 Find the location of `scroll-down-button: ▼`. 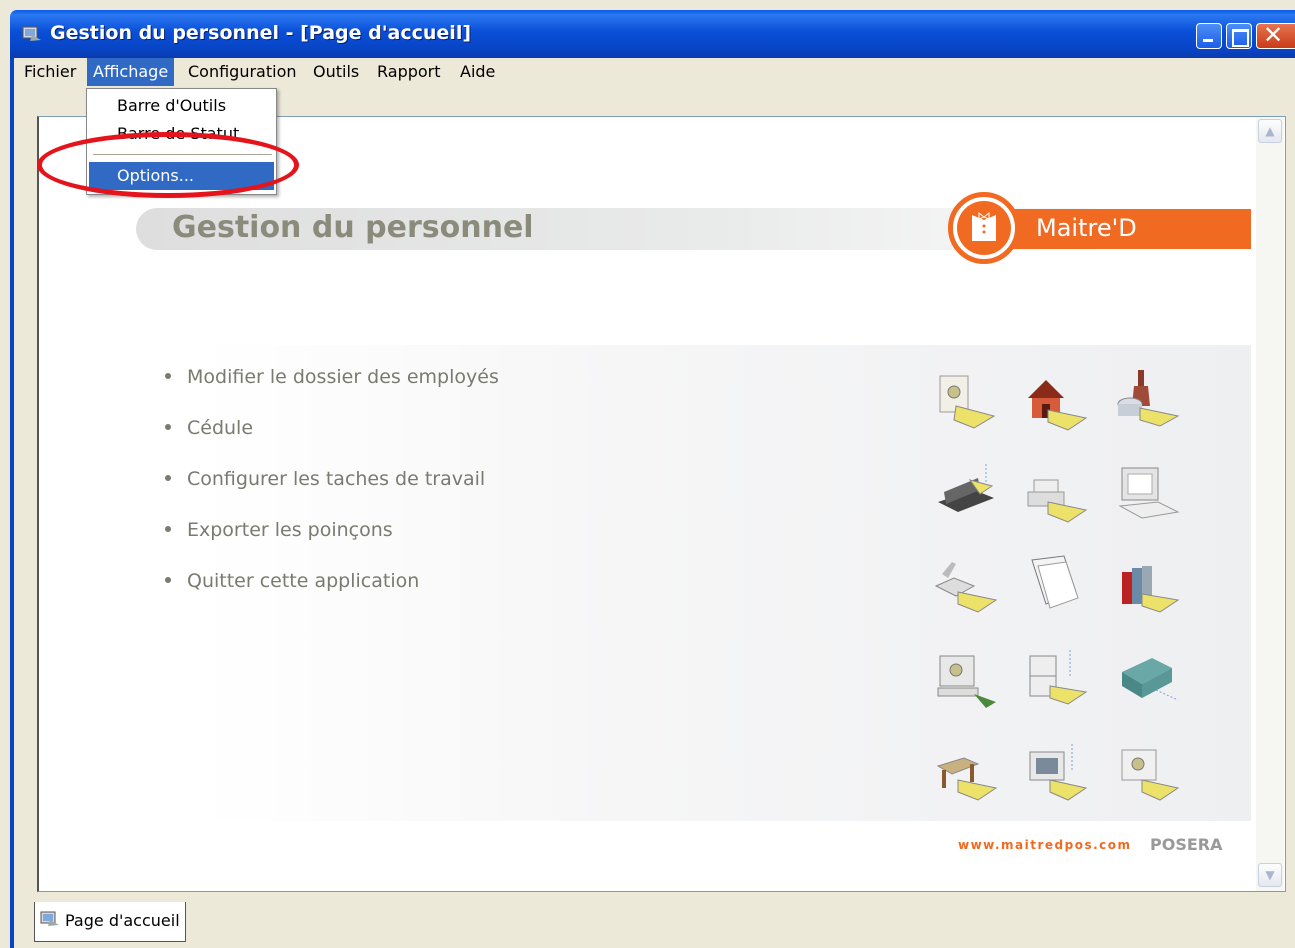

scroll-down-button: ▼ is located at coordinates (1270, 875).